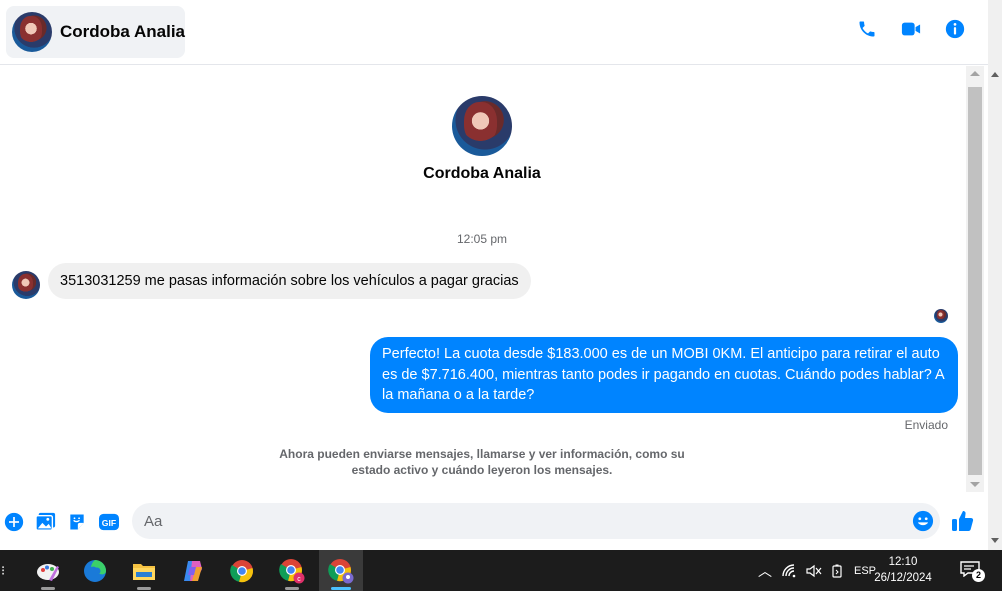 The width and height of the screenshot is (1002, 591). What do you see at coordinates (765, 571) in the screenshot?
I see `chevron-up-icon: ︿` at bounding box center [765, 571].